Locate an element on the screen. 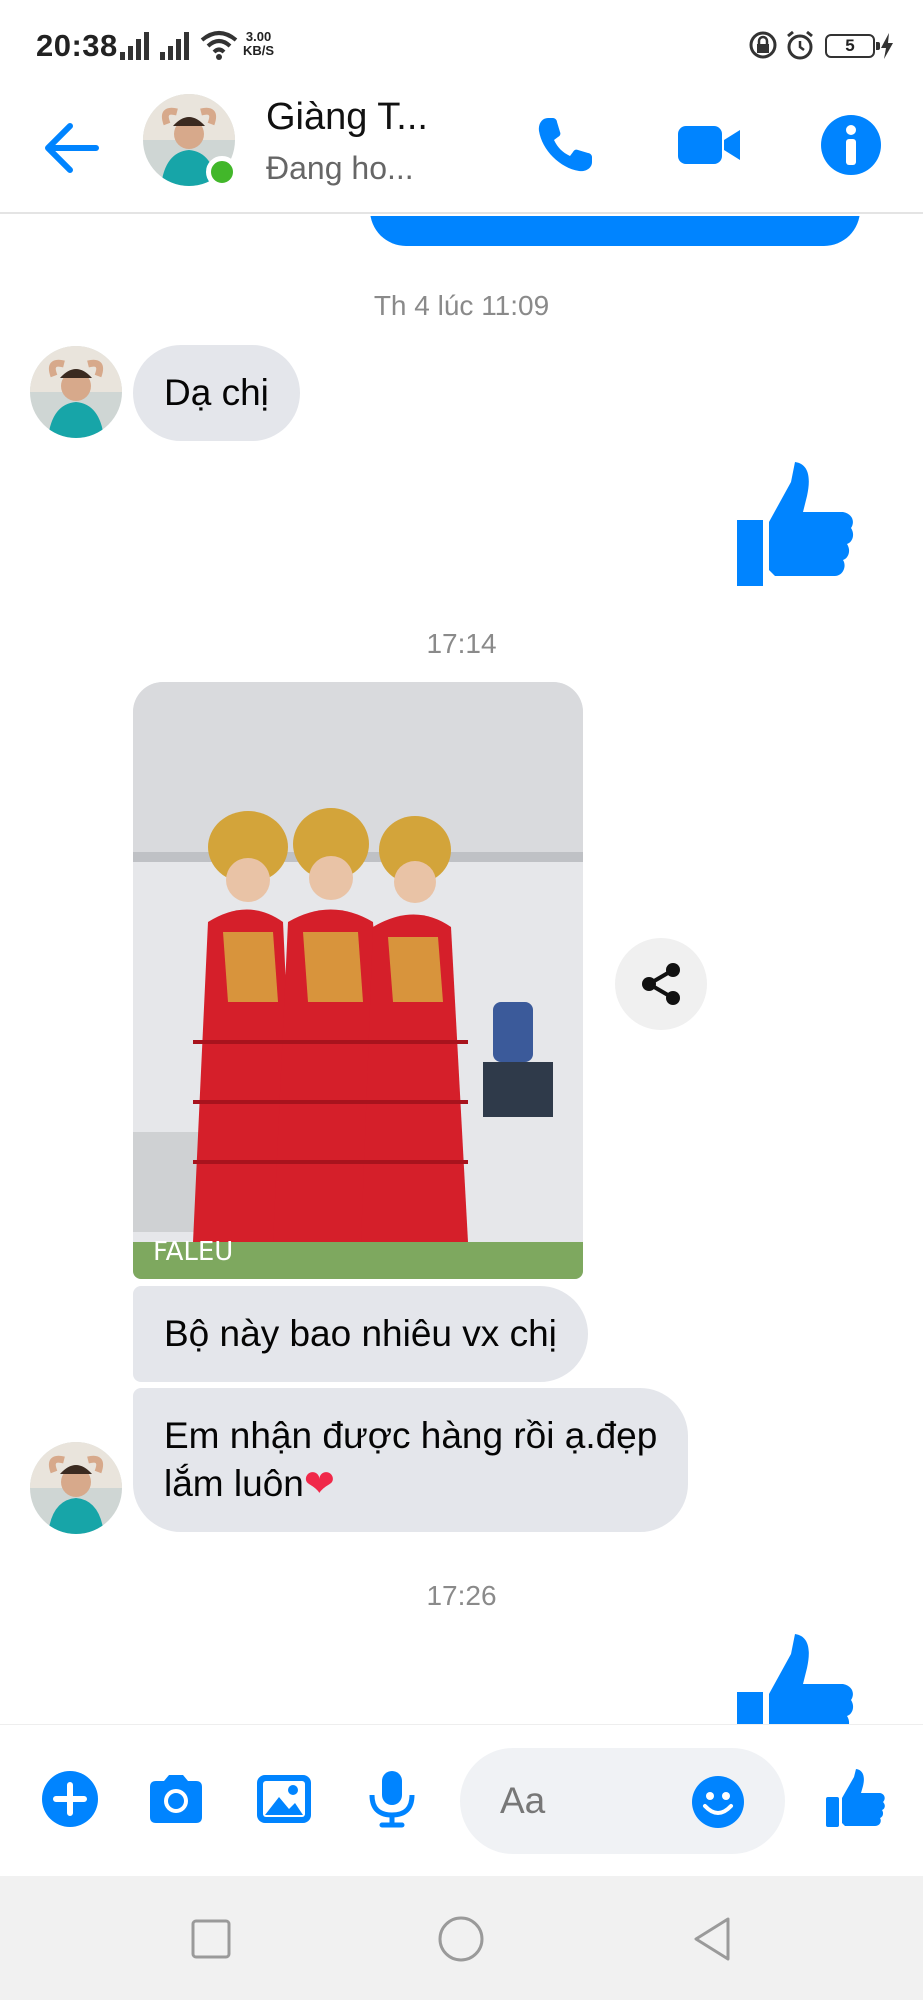 This screenshot has height=2000, width=923. system-navigation-bar is located at coordinates (461, 1938).